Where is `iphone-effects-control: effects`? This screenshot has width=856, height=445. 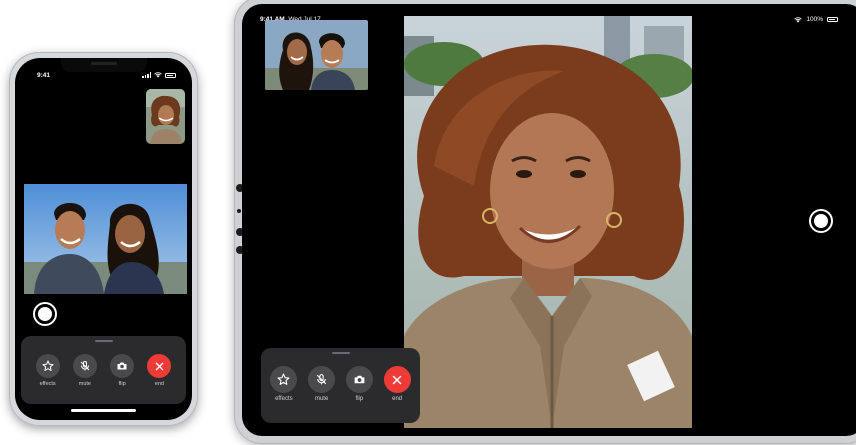
iphone-effects-control: effects is located at coordinates (47, 370).